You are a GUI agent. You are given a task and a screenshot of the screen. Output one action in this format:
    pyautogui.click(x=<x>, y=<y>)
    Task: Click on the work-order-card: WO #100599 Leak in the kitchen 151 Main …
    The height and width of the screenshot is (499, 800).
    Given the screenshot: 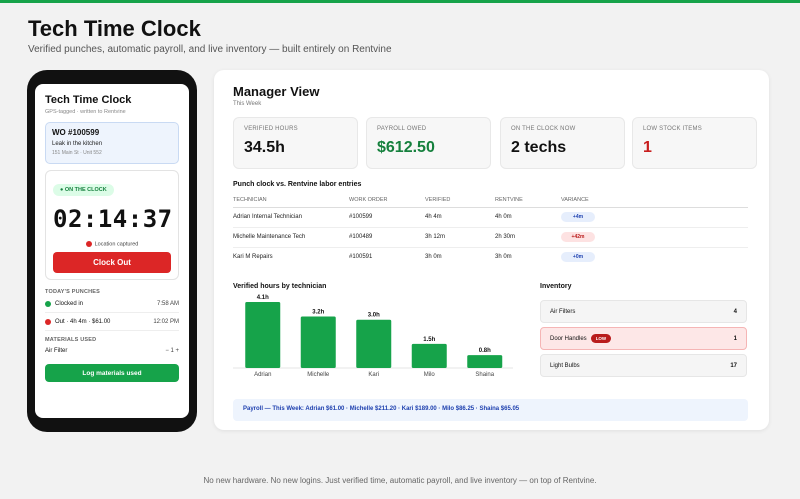 What is the action you would take?
    pyautogui.click(x=112, y=143)
    